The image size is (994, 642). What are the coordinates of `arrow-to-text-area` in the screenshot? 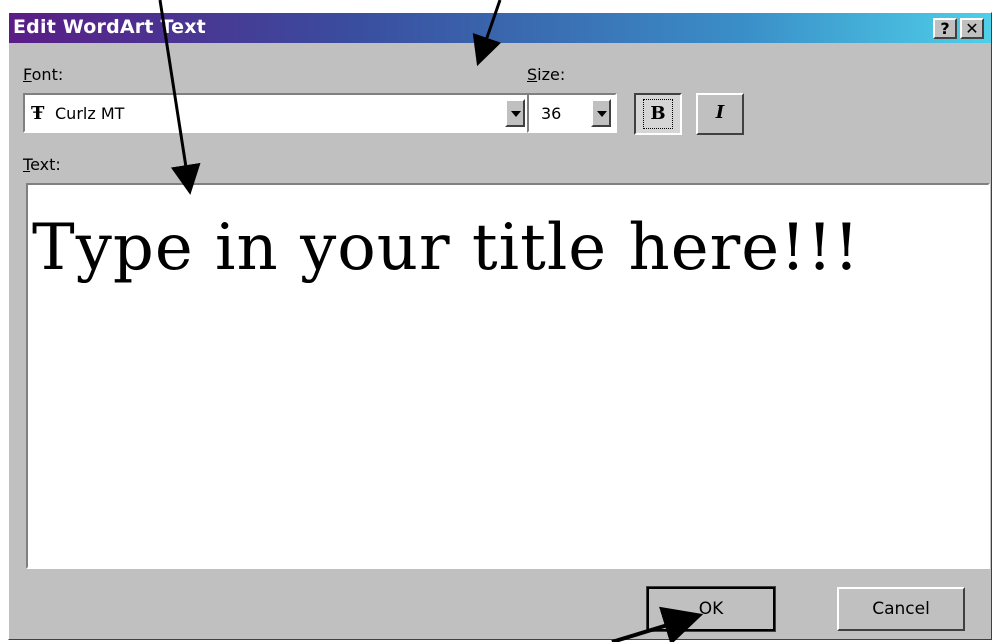 It's located at (179, 97).